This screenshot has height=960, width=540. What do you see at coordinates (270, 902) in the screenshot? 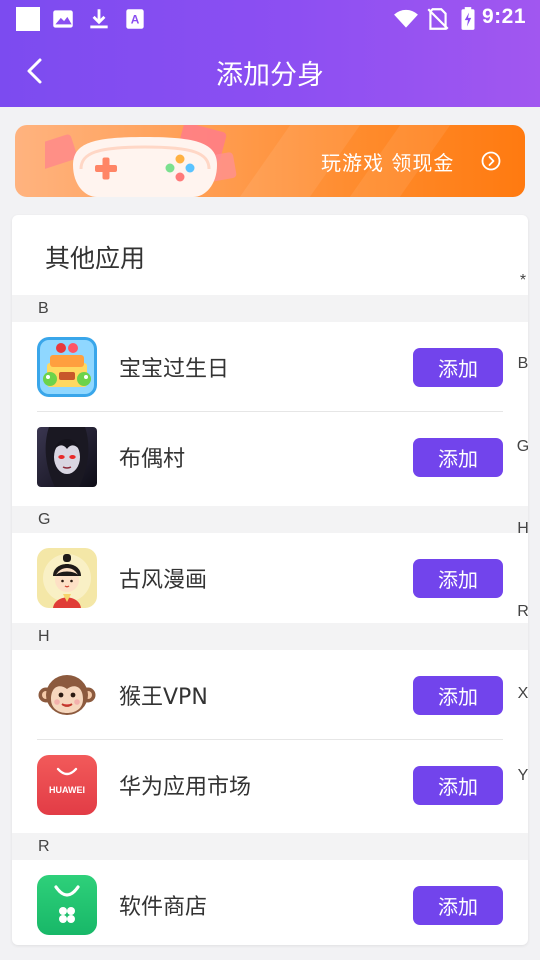
I see `list-item: 软件商店 添加` at bounding box center [270, 902].